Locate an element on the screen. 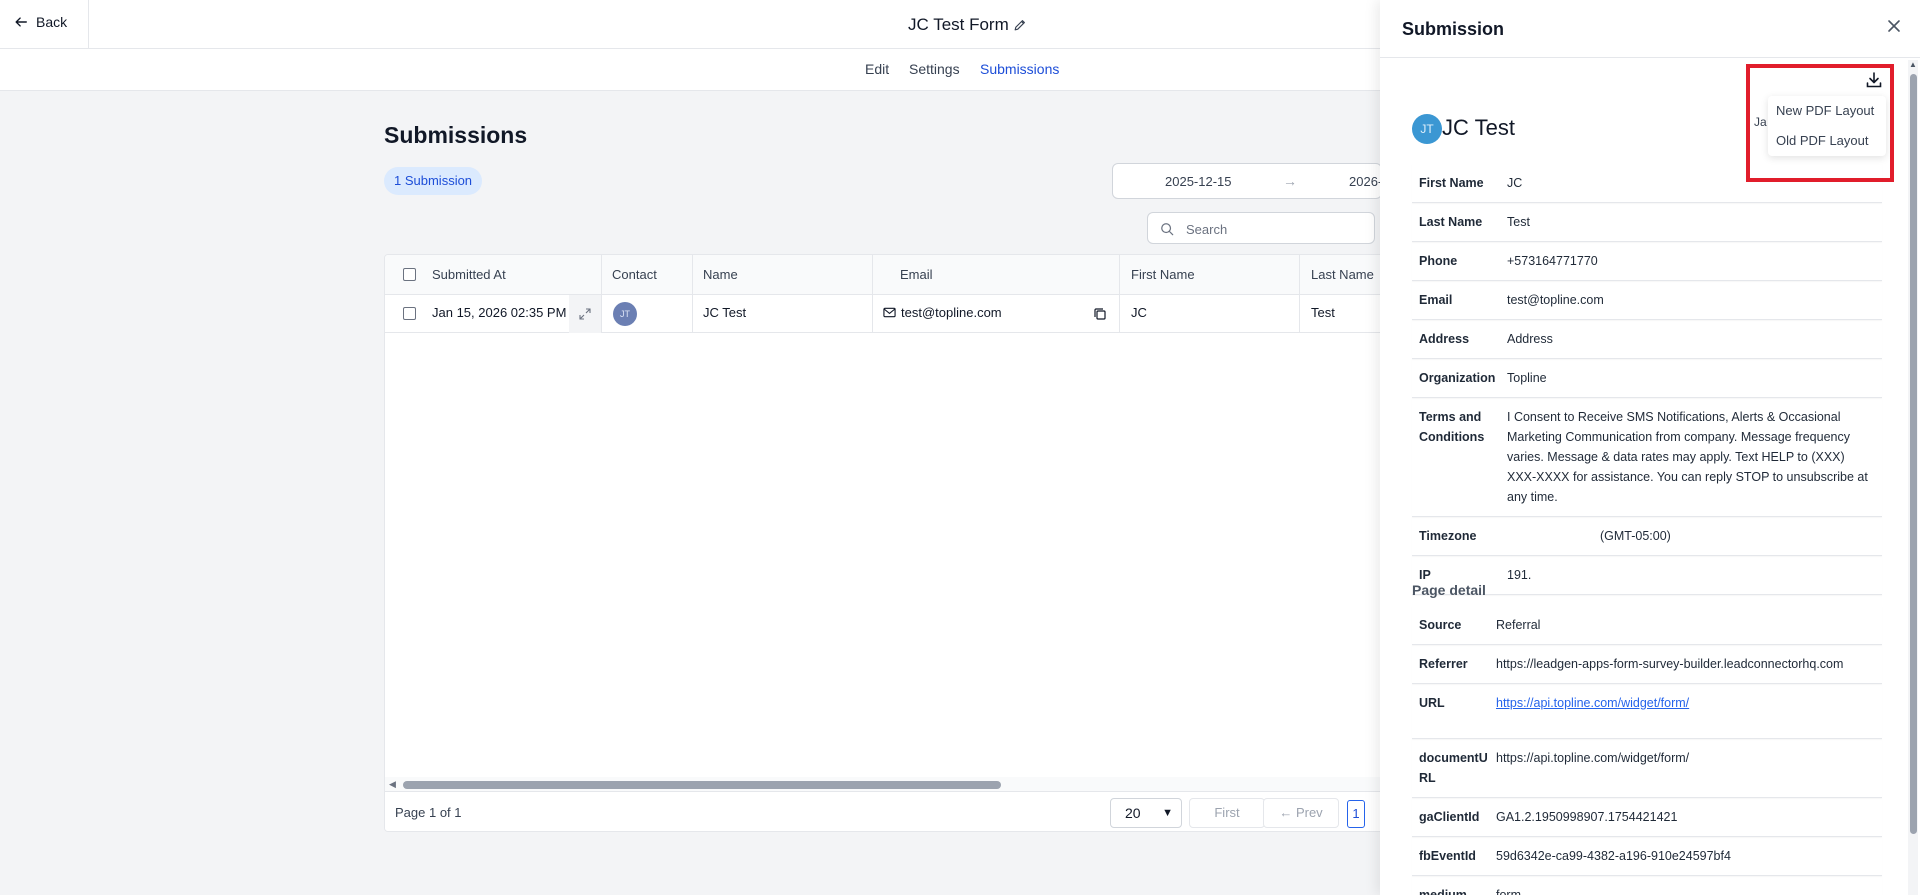 Image resolution: width=1920 pixels, height=895 pixels. arrow-left-icon: ← is located at coordinates (1286, 812).